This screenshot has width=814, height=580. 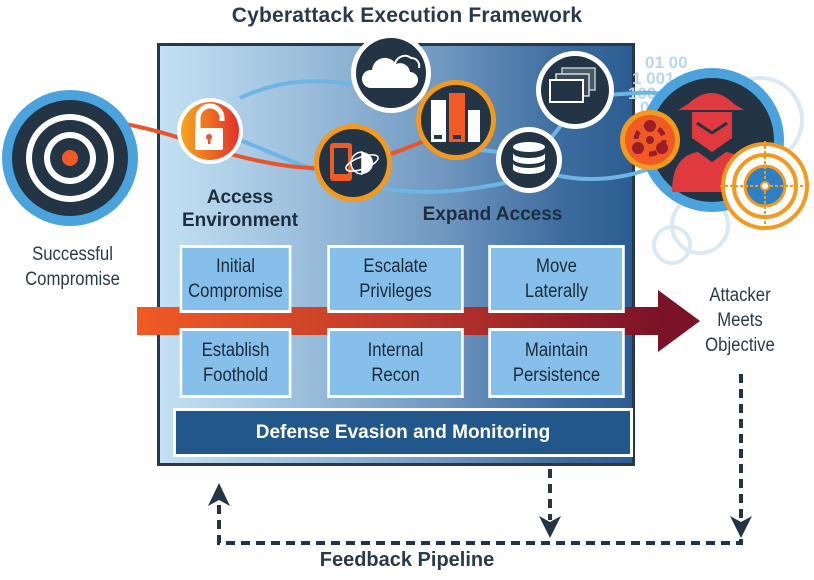 What do you see at coordinates (353, 163) in the screenshot?
I see `mobile-globe-icon` at bounding box center [353, 163].